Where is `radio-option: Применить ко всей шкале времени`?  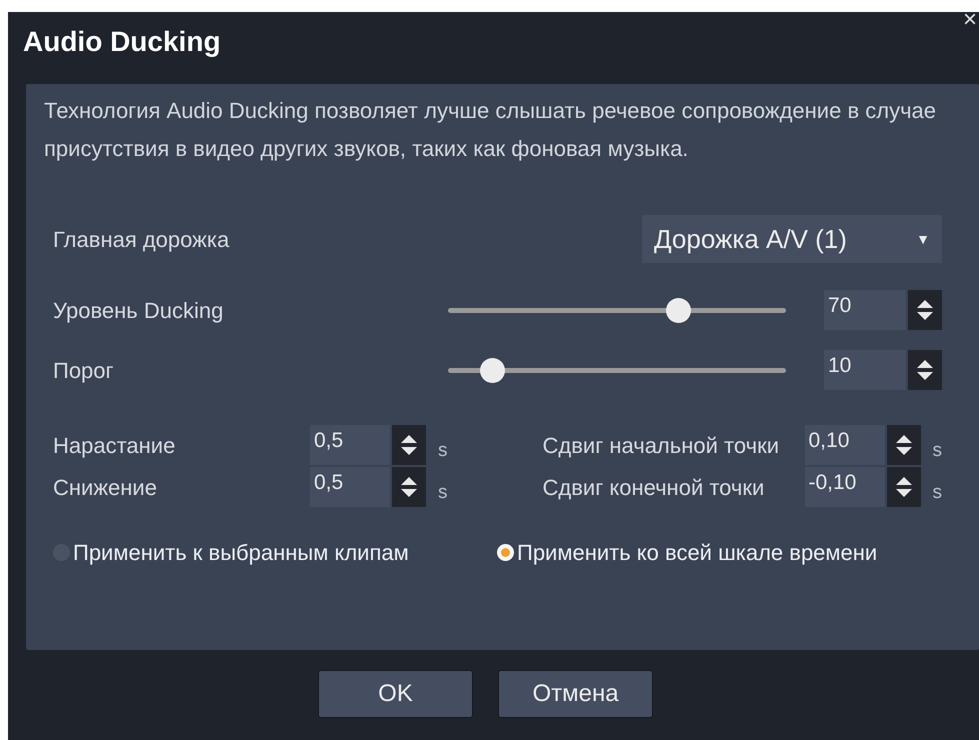 radio-option: Применить ко всей шкале времени is located at coordinates (687, 552).